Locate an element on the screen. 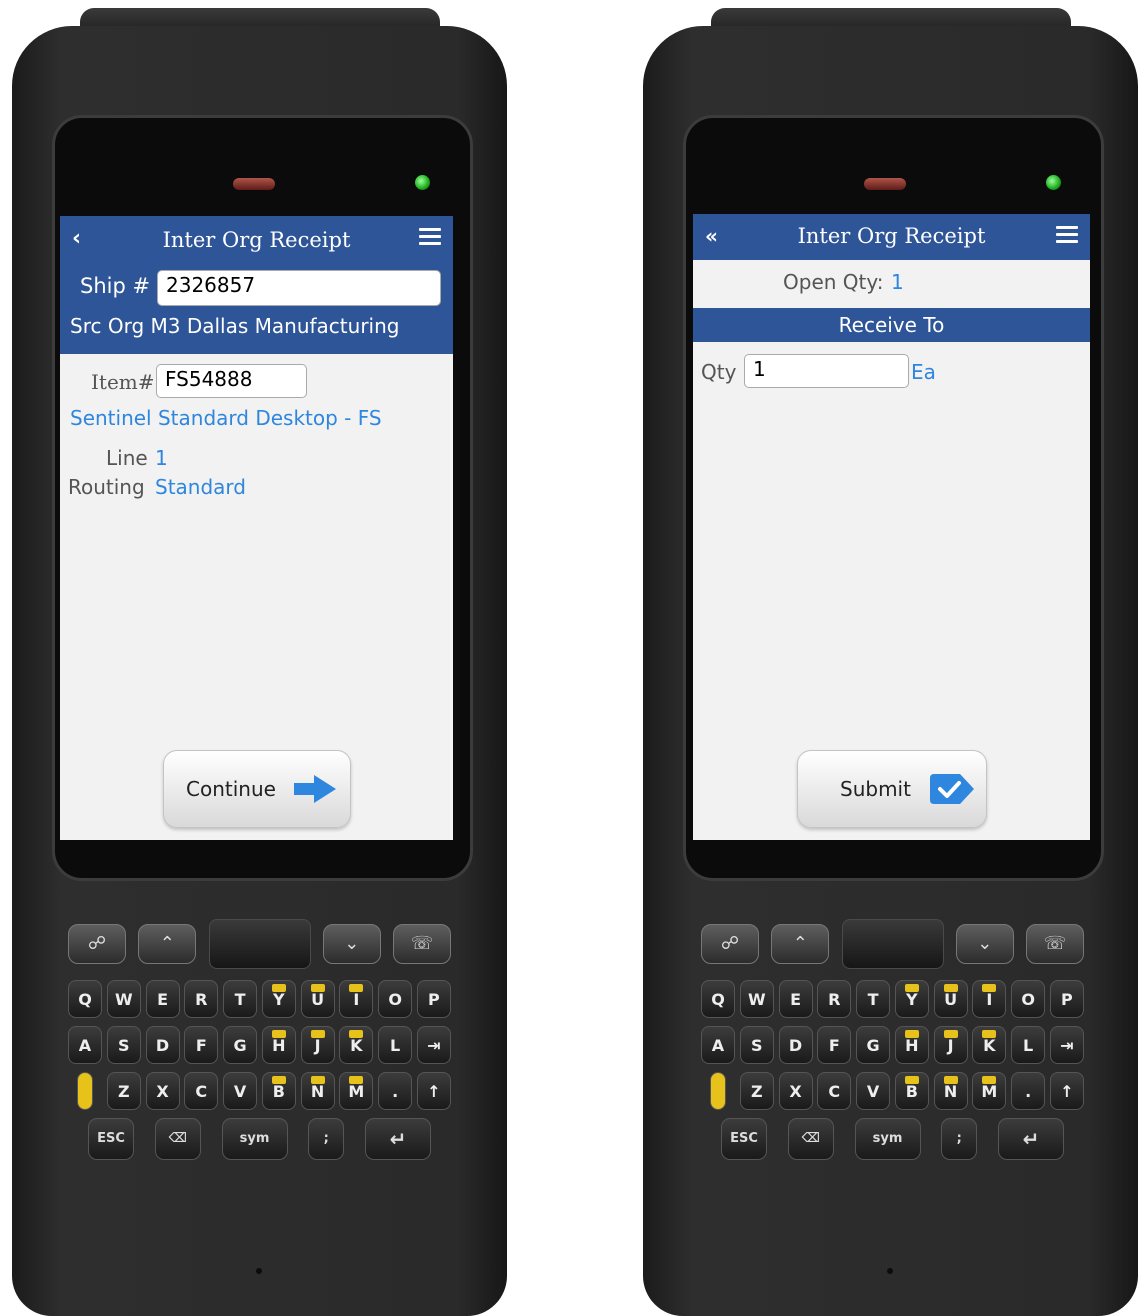  qty-input: 1 is located at coordinates (826, 371).